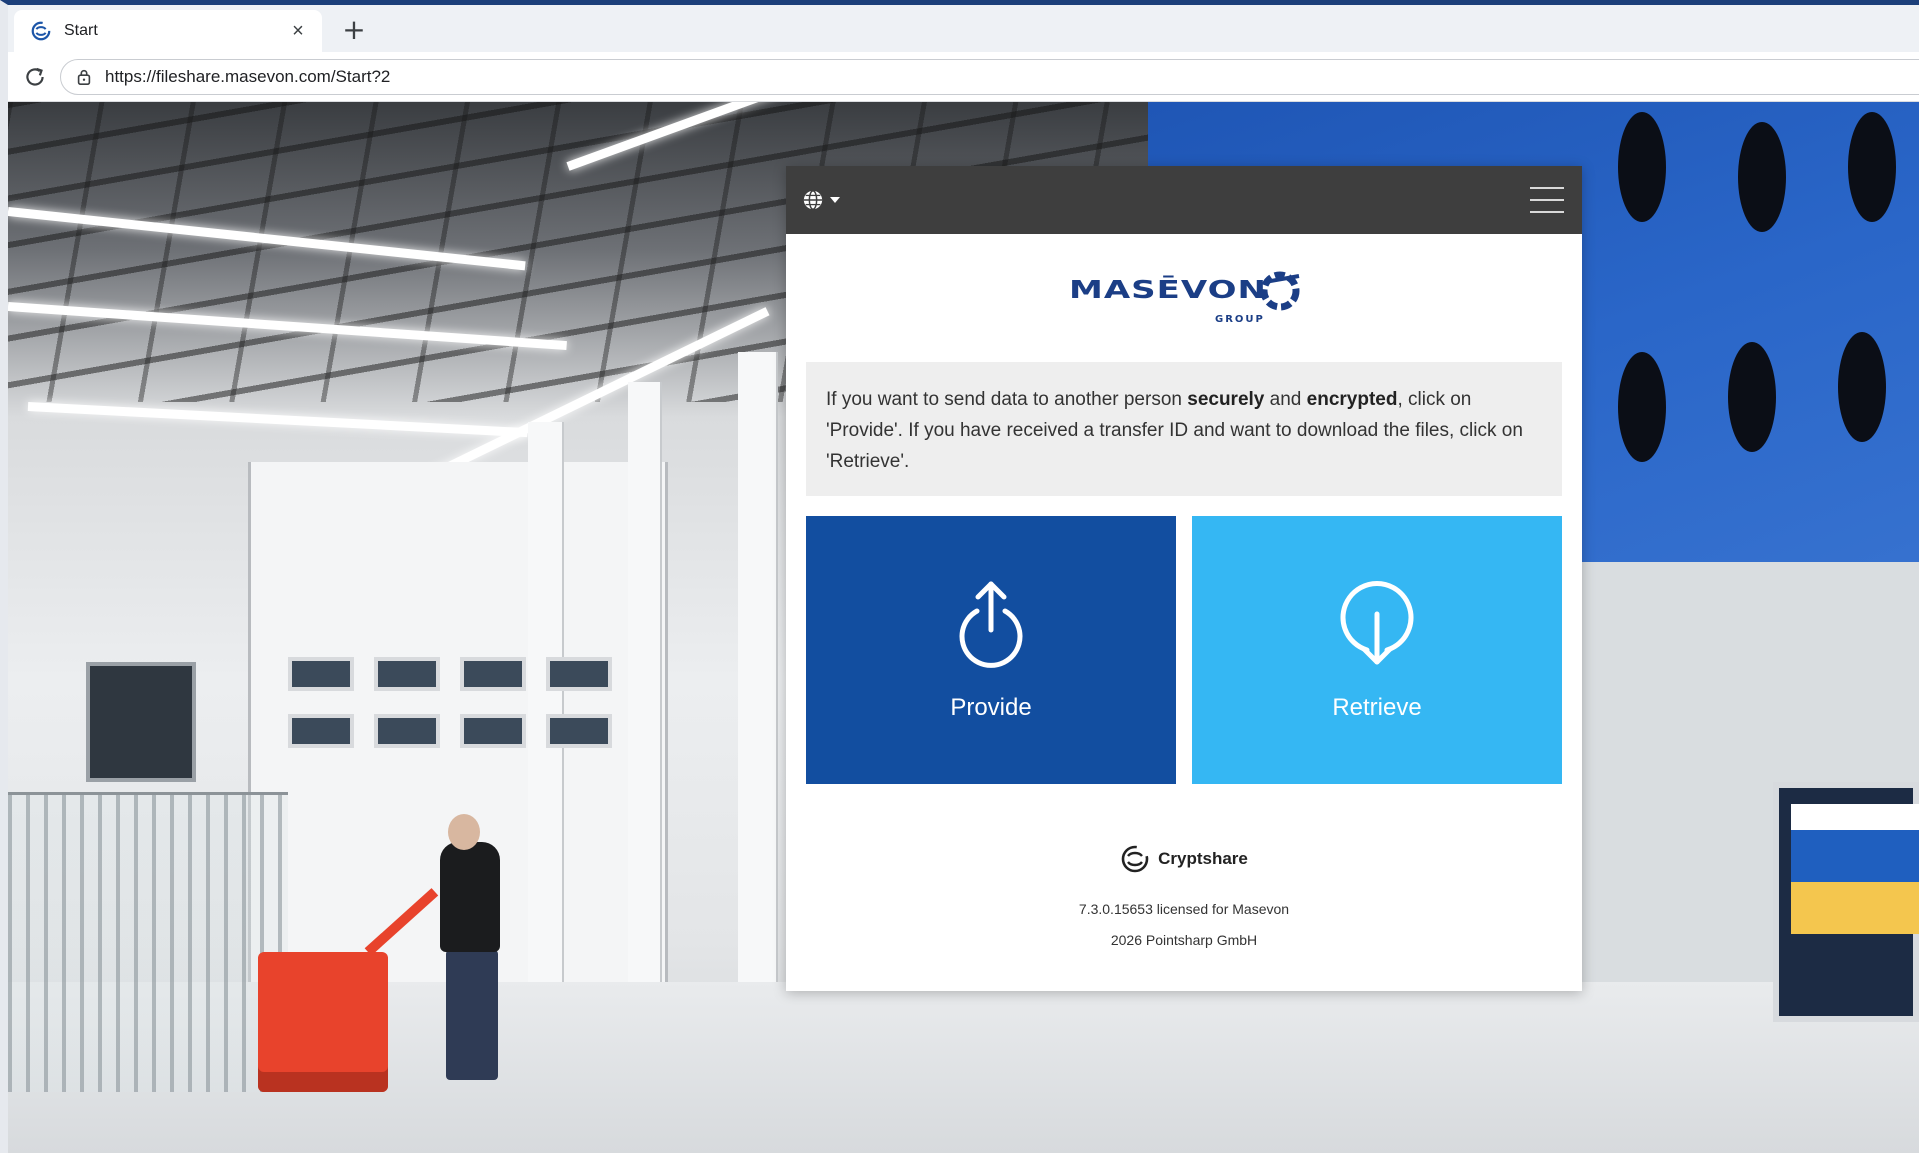  What do you see at coordinates (168, 31) in the screenshot?
I see `tab-start: Start ×` at bounding box center [168, 31].